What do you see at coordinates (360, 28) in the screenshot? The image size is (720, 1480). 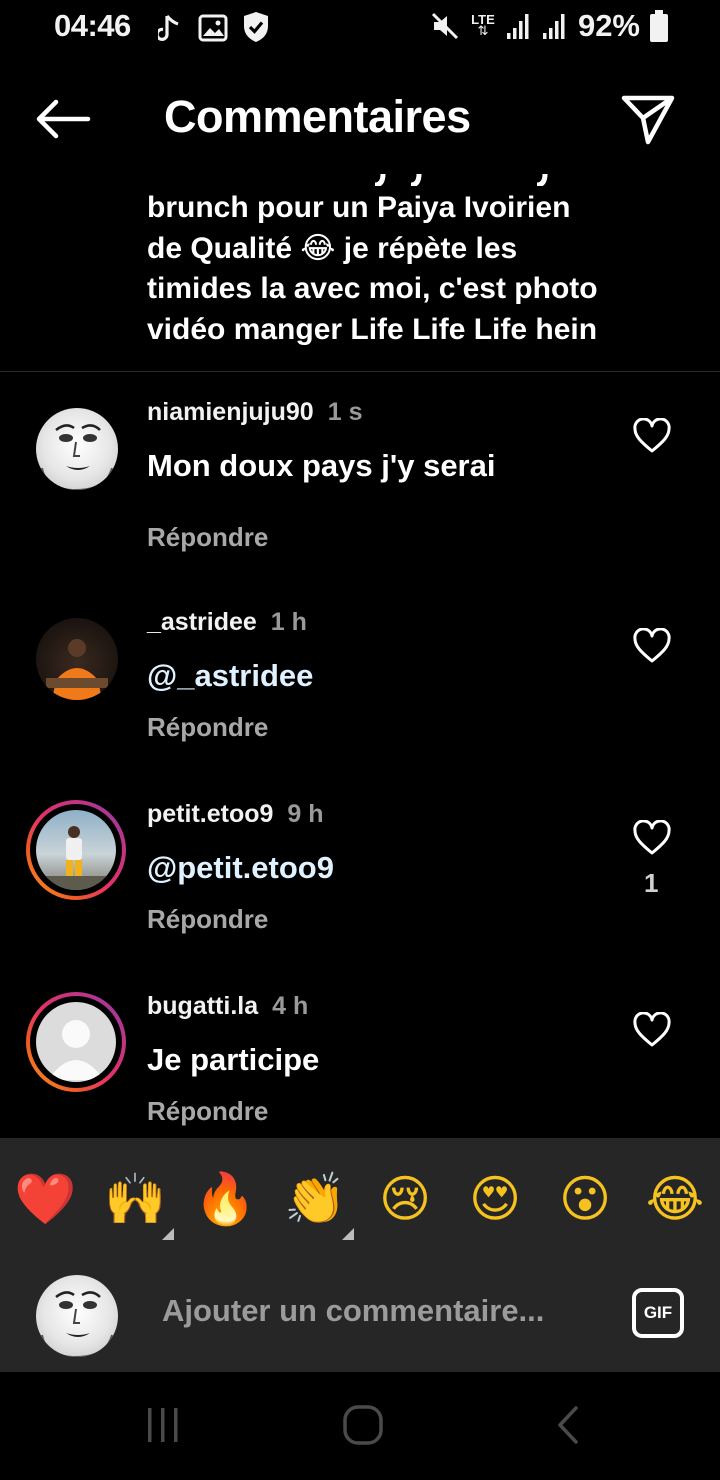 I see `status-bar: 04:46 LTE ⇅ 92%` at bounding box center [360, 28].